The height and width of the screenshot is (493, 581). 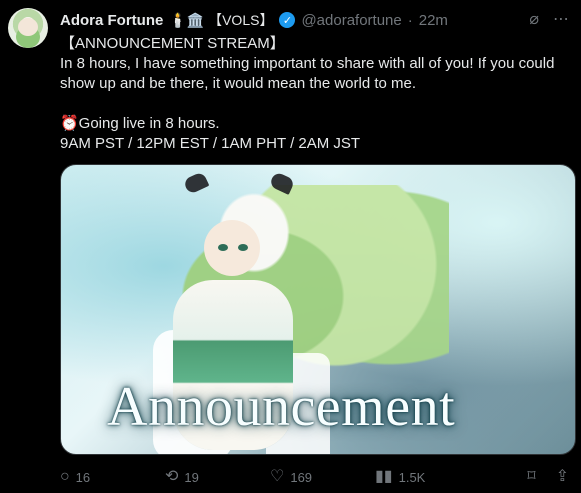 What do you see at coordinates (172, 43) in the screenshot?
I see `announcement-heading: 【ANNOUNCEMENT STREAM】` at bounding box center [172, 43].